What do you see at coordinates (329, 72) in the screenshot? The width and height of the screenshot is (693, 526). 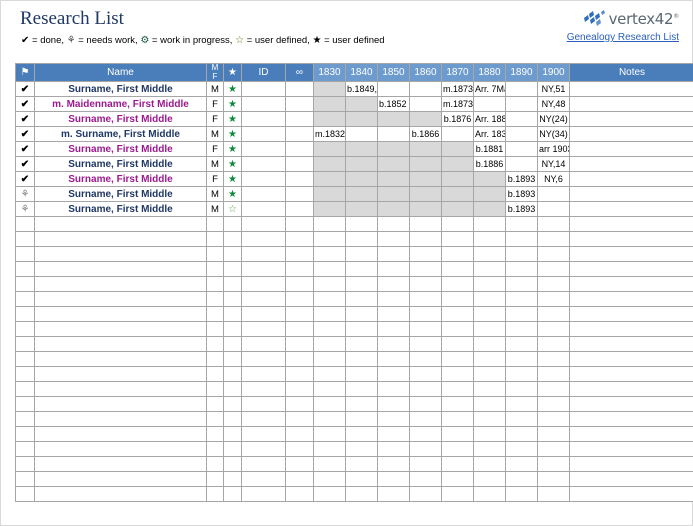 I see `column-header-year-1830: 1830` at bounding box center [329, 72].